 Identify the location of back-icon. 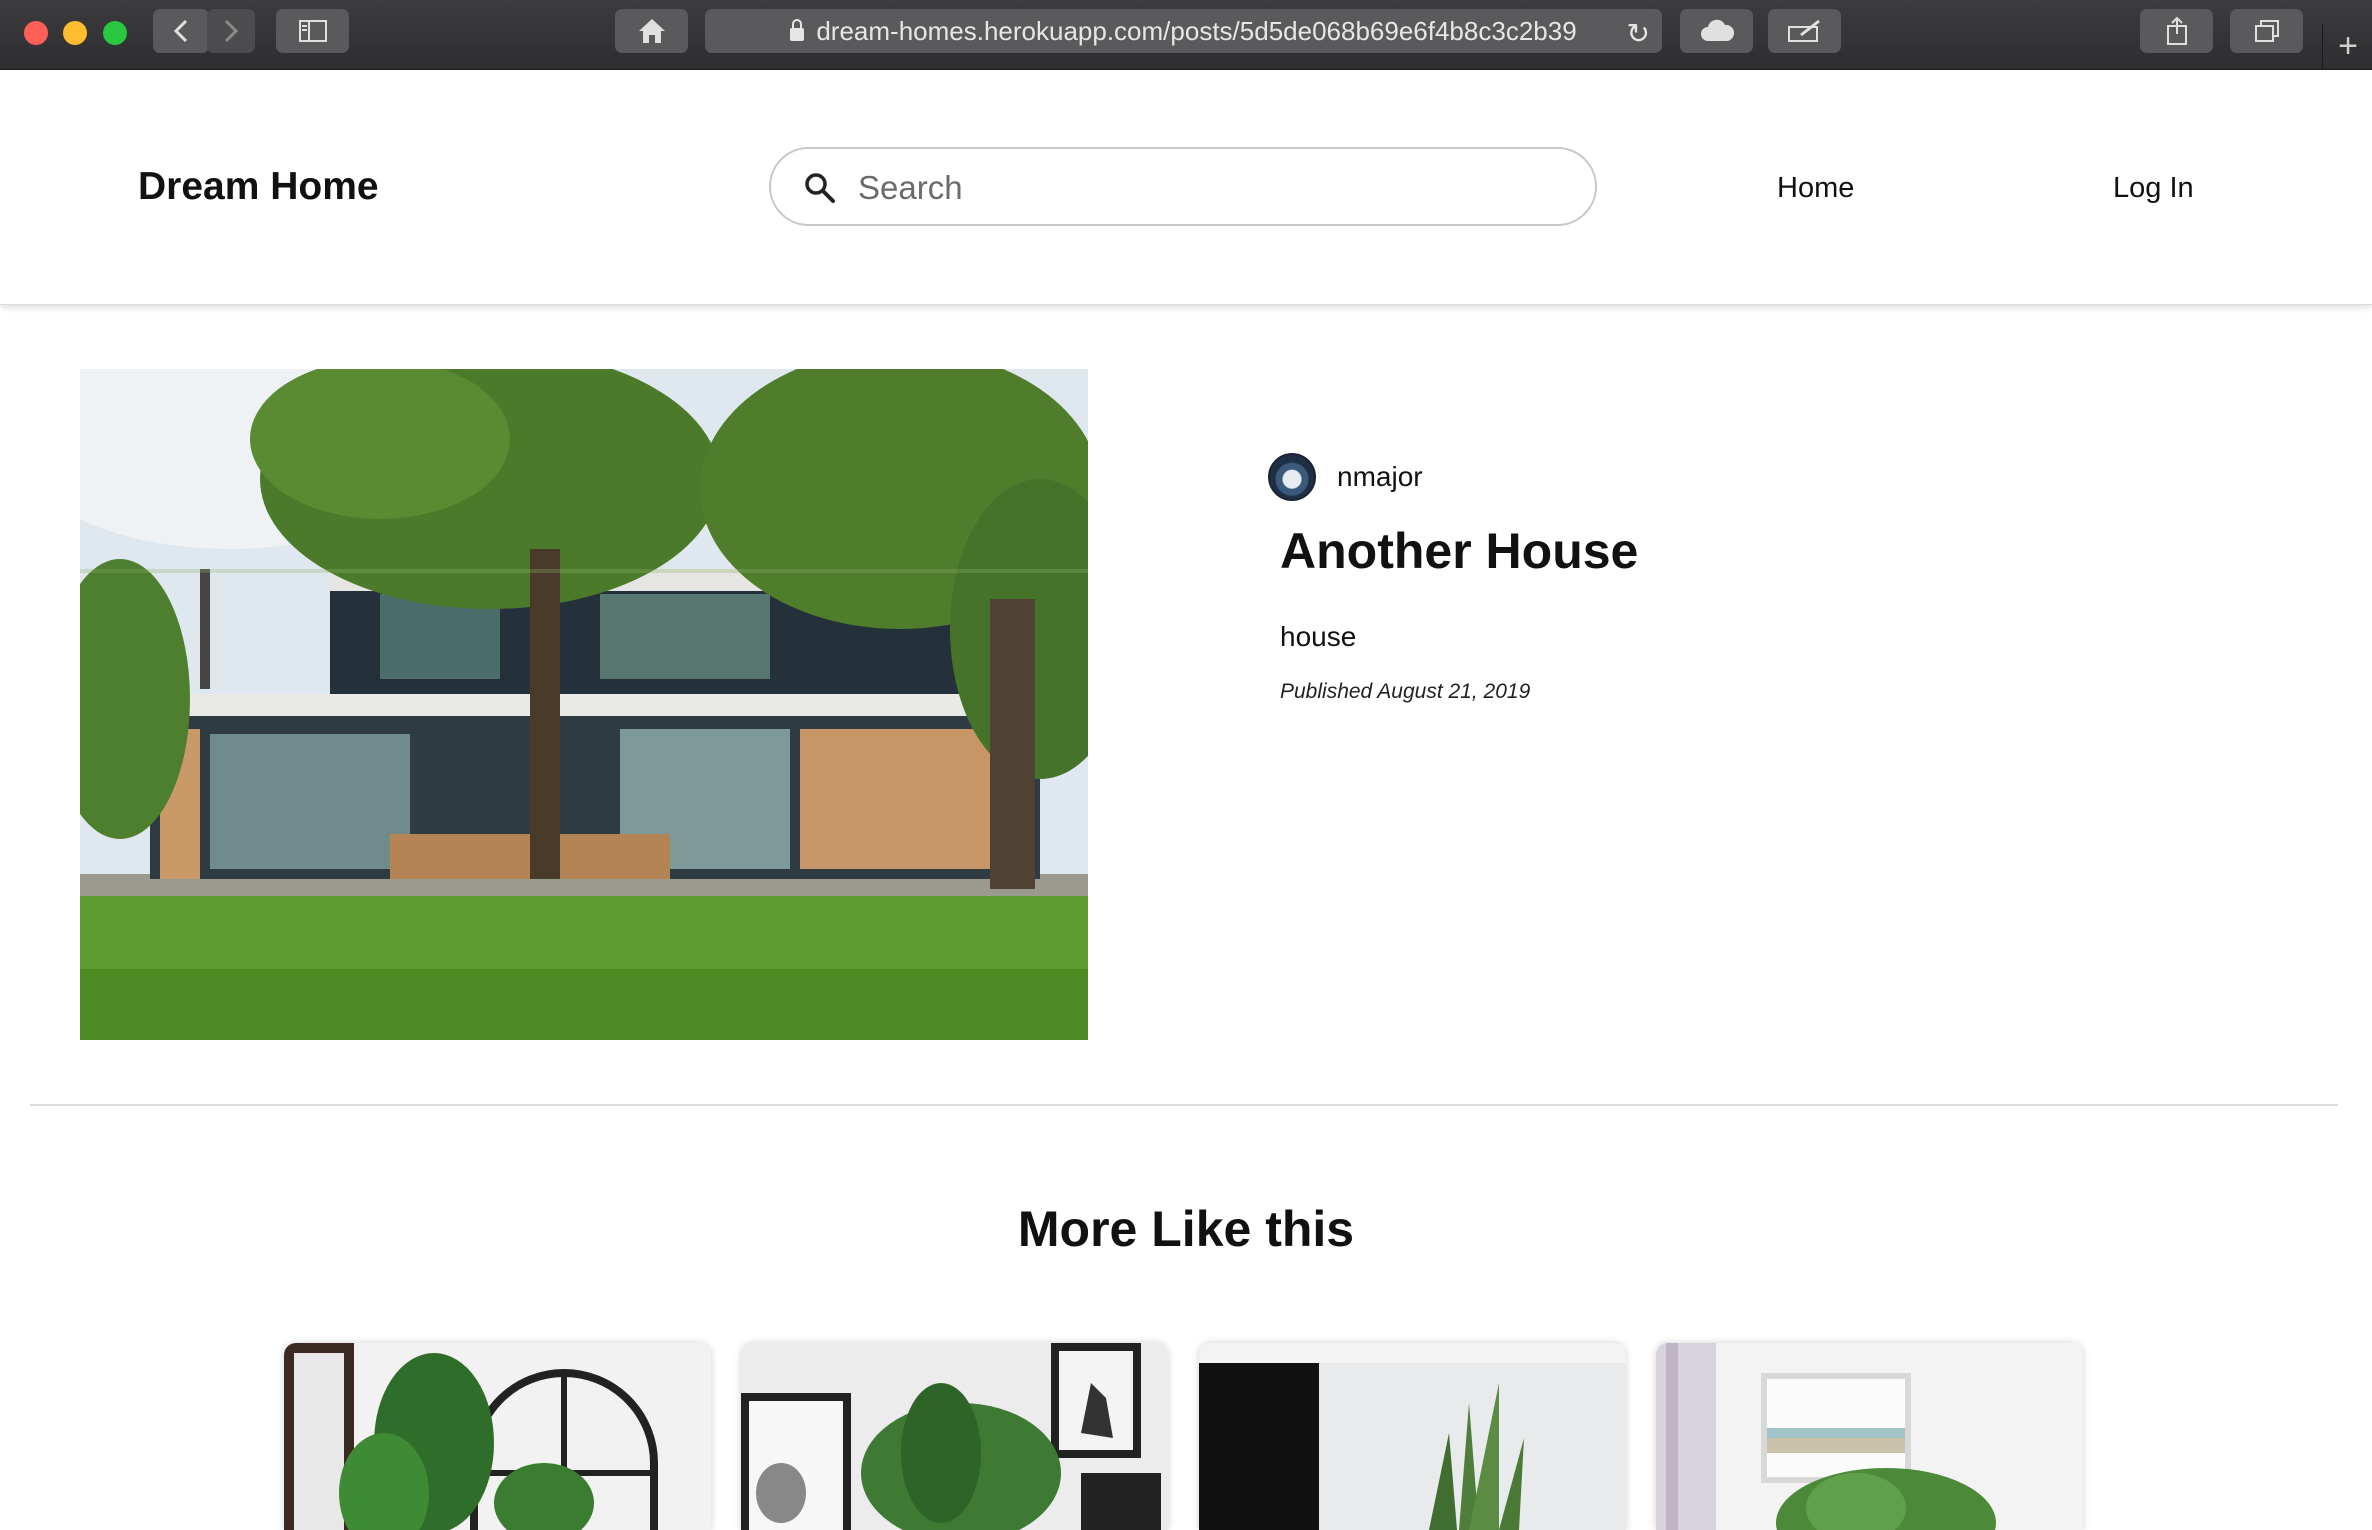
(180, 31).